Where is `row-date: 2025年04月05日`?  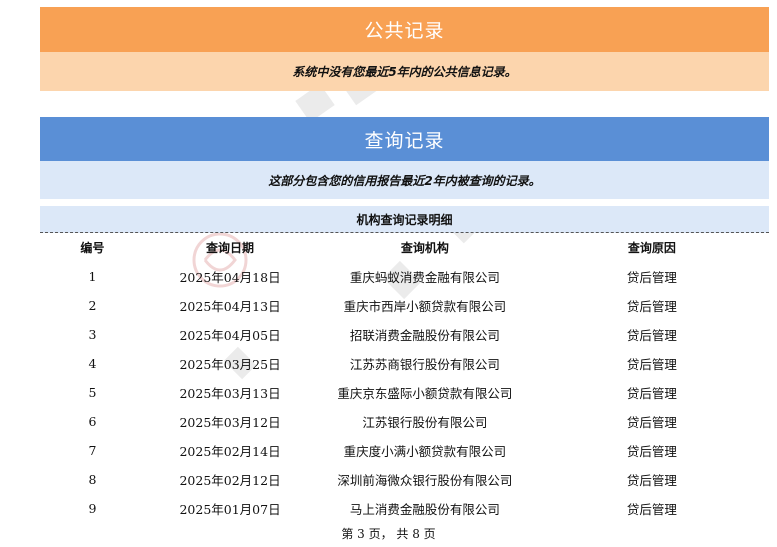 row-date: 2025年04月05日 is located at coordinates (230, 335).